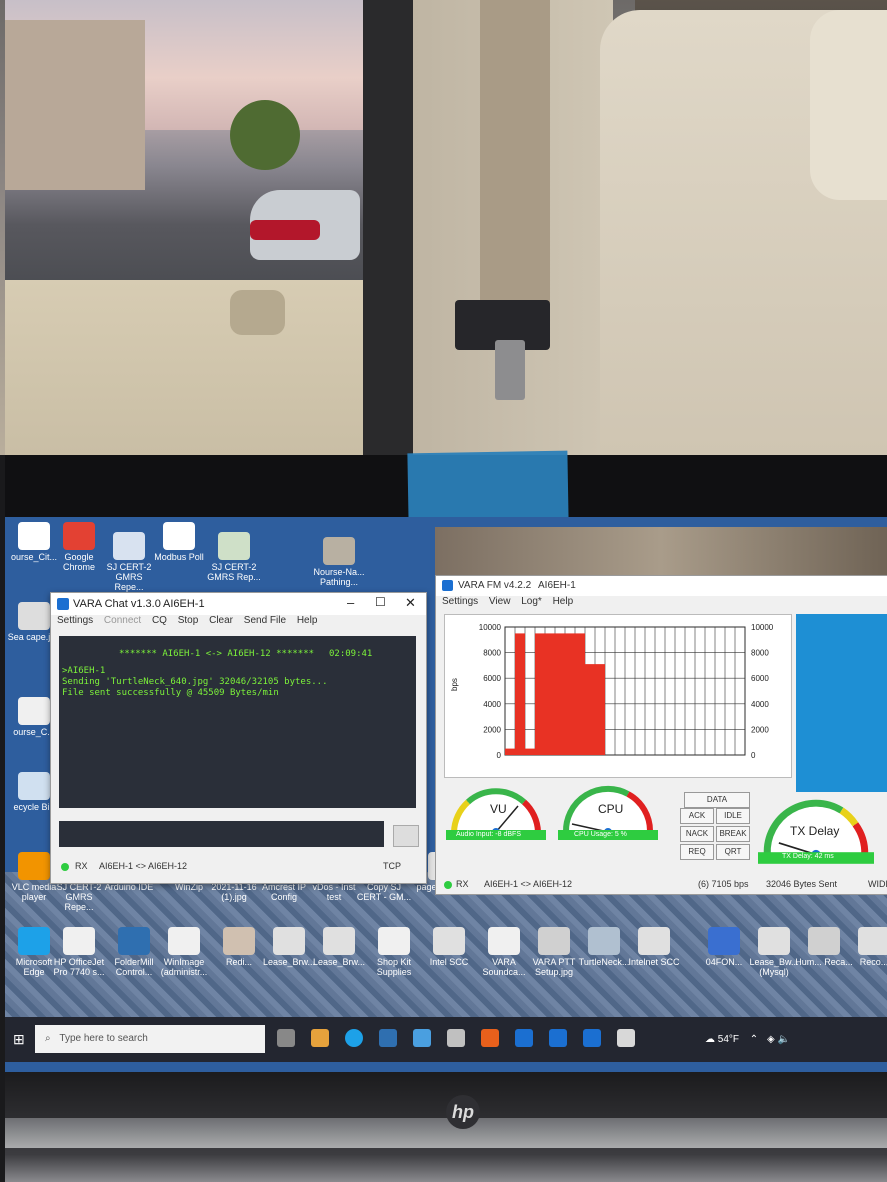 This screenshot has height=1182, width=887. I want to click on y-tick-label-left: 10000, so click(490, 627).